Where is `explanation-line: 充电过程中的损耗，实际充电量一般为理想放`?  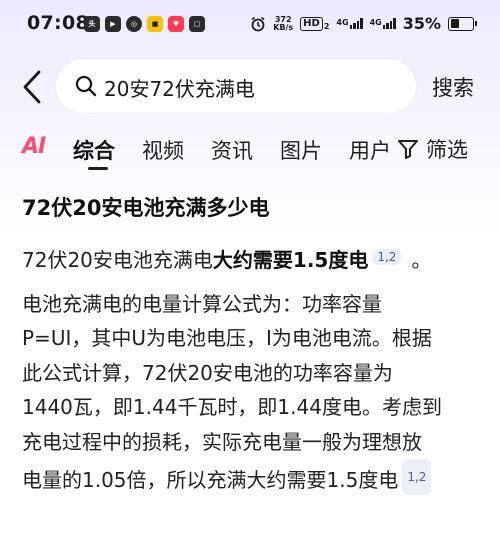
explanation-line: 充电过程中的损耗，实际充电量一般为理想放 is located at coordinates (222, 441).